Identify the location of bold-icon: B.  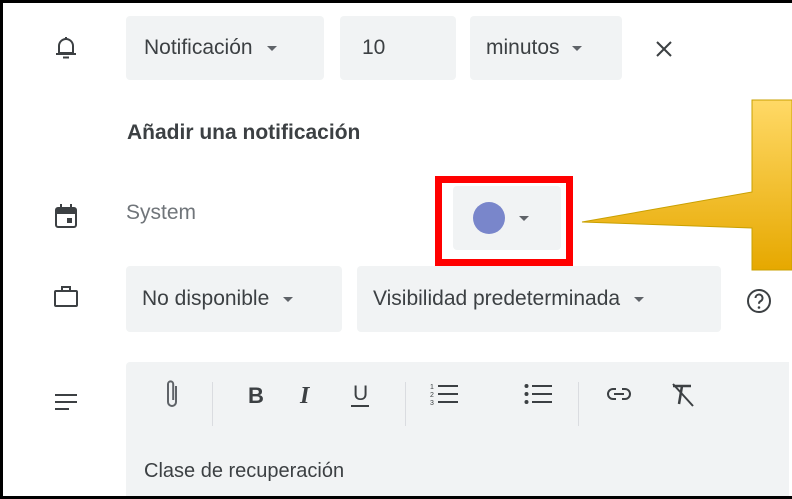
(256, 394).